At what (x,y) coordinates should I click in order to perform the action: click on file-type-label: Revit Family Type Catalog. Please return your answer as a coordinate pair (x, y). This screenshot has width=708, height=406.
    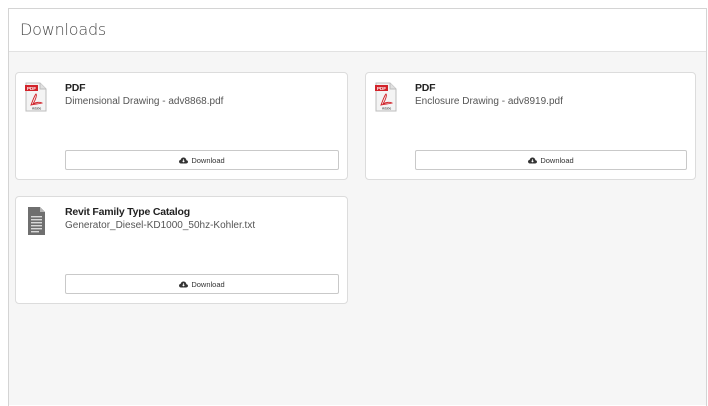
    Looking at the image, I should click on (127, 212).